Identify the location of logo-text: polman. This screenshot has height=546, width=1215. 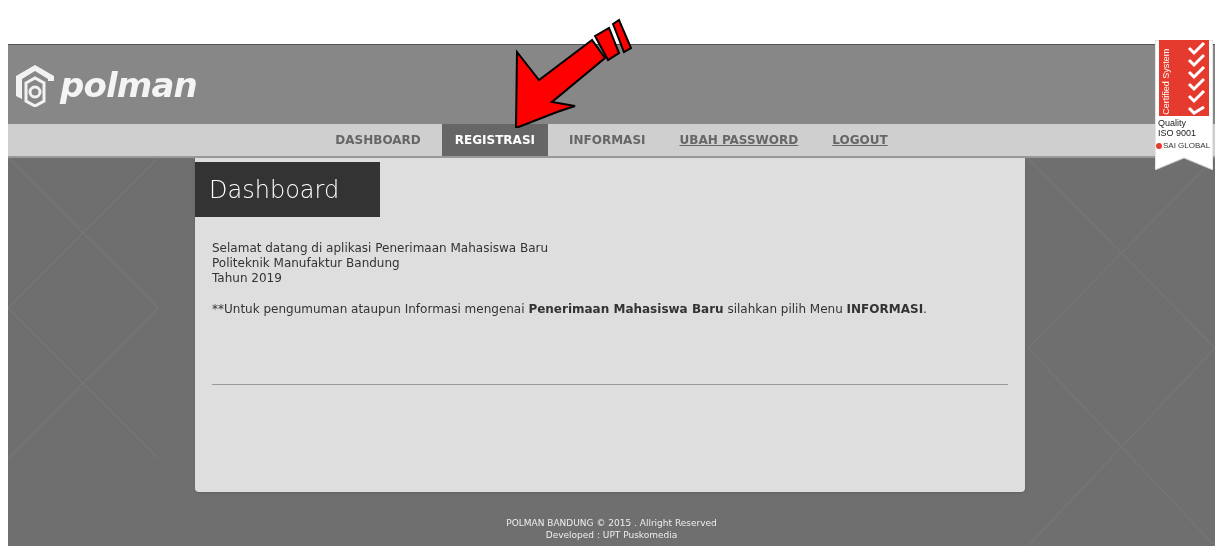
(128, 84).